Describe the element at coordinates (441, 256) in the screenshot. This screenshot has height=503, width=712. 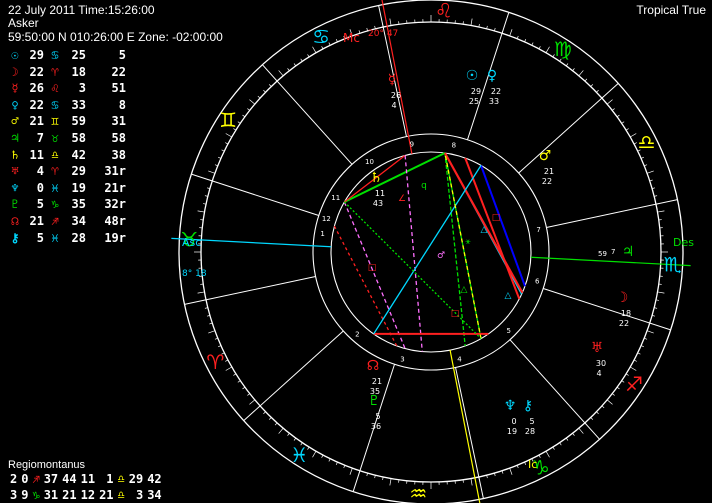
I see `aspect-marker: ♂` at that location.